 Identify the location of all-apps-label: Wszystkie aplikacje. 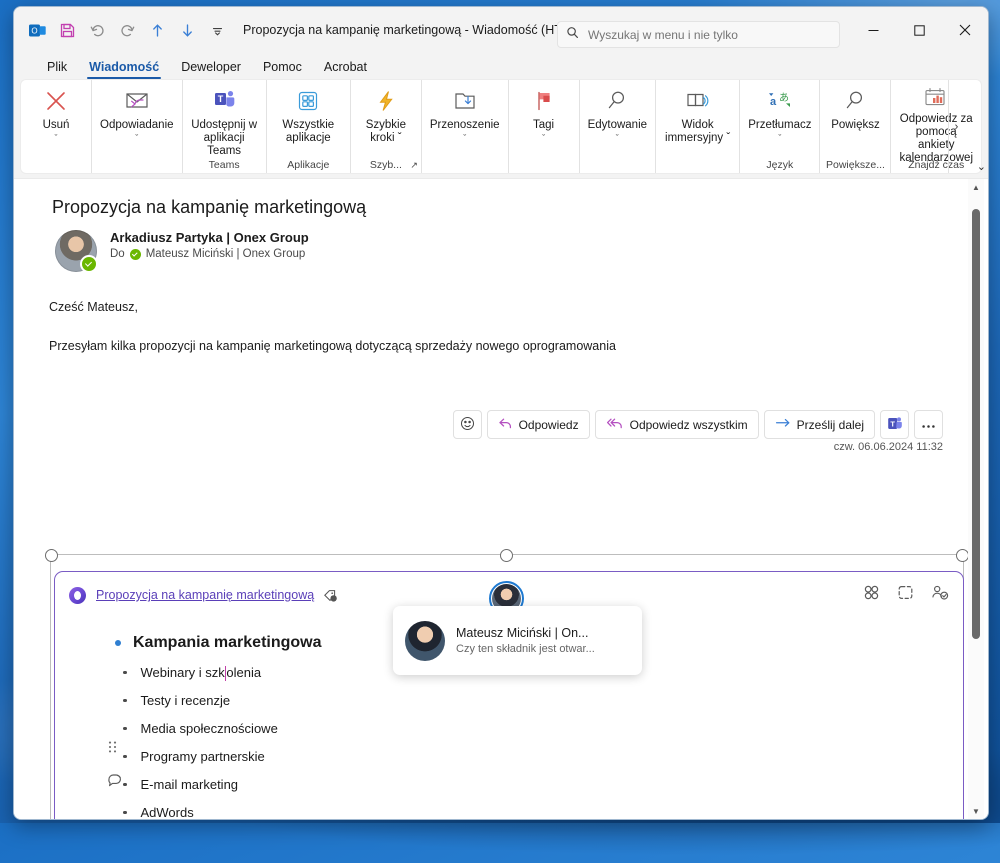
(308, 131).